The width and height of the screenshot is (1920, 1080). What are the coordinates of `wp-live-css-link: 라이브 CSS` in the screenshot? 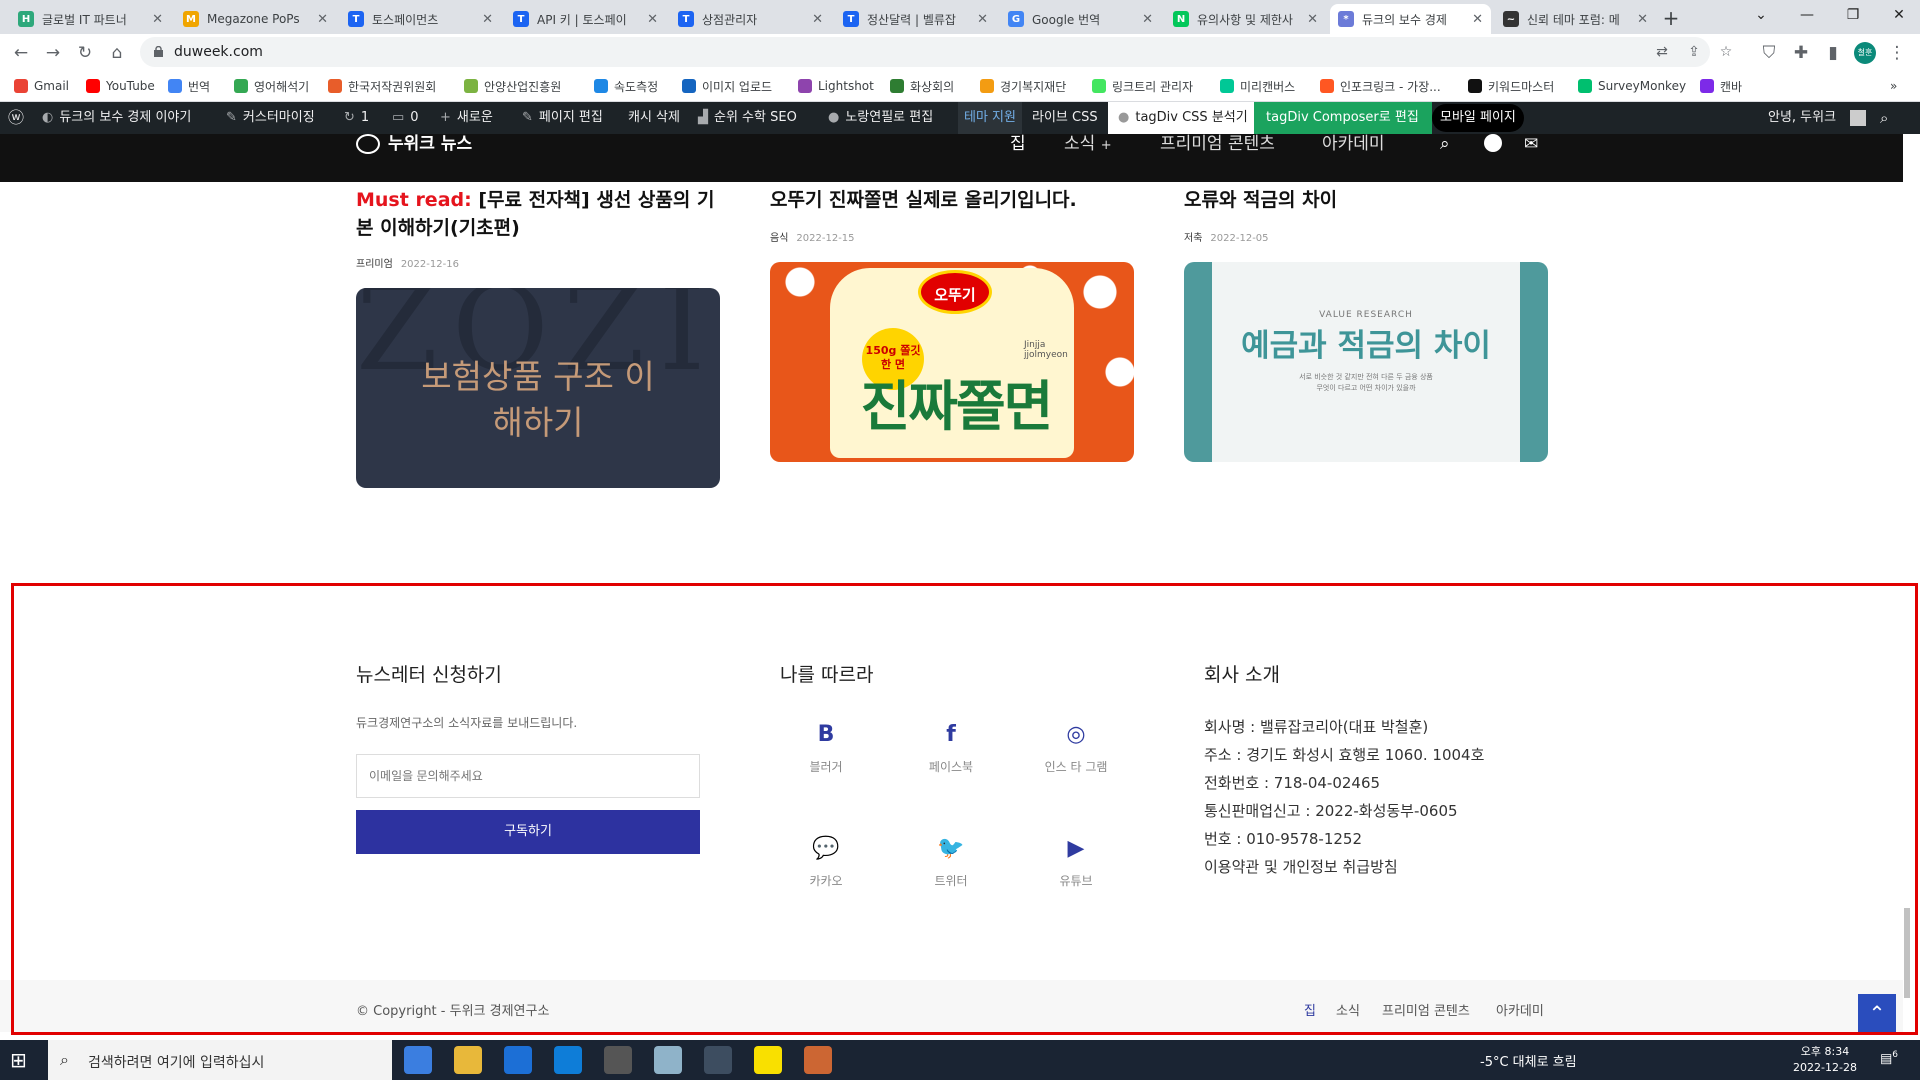 It's located at (1065, 118).